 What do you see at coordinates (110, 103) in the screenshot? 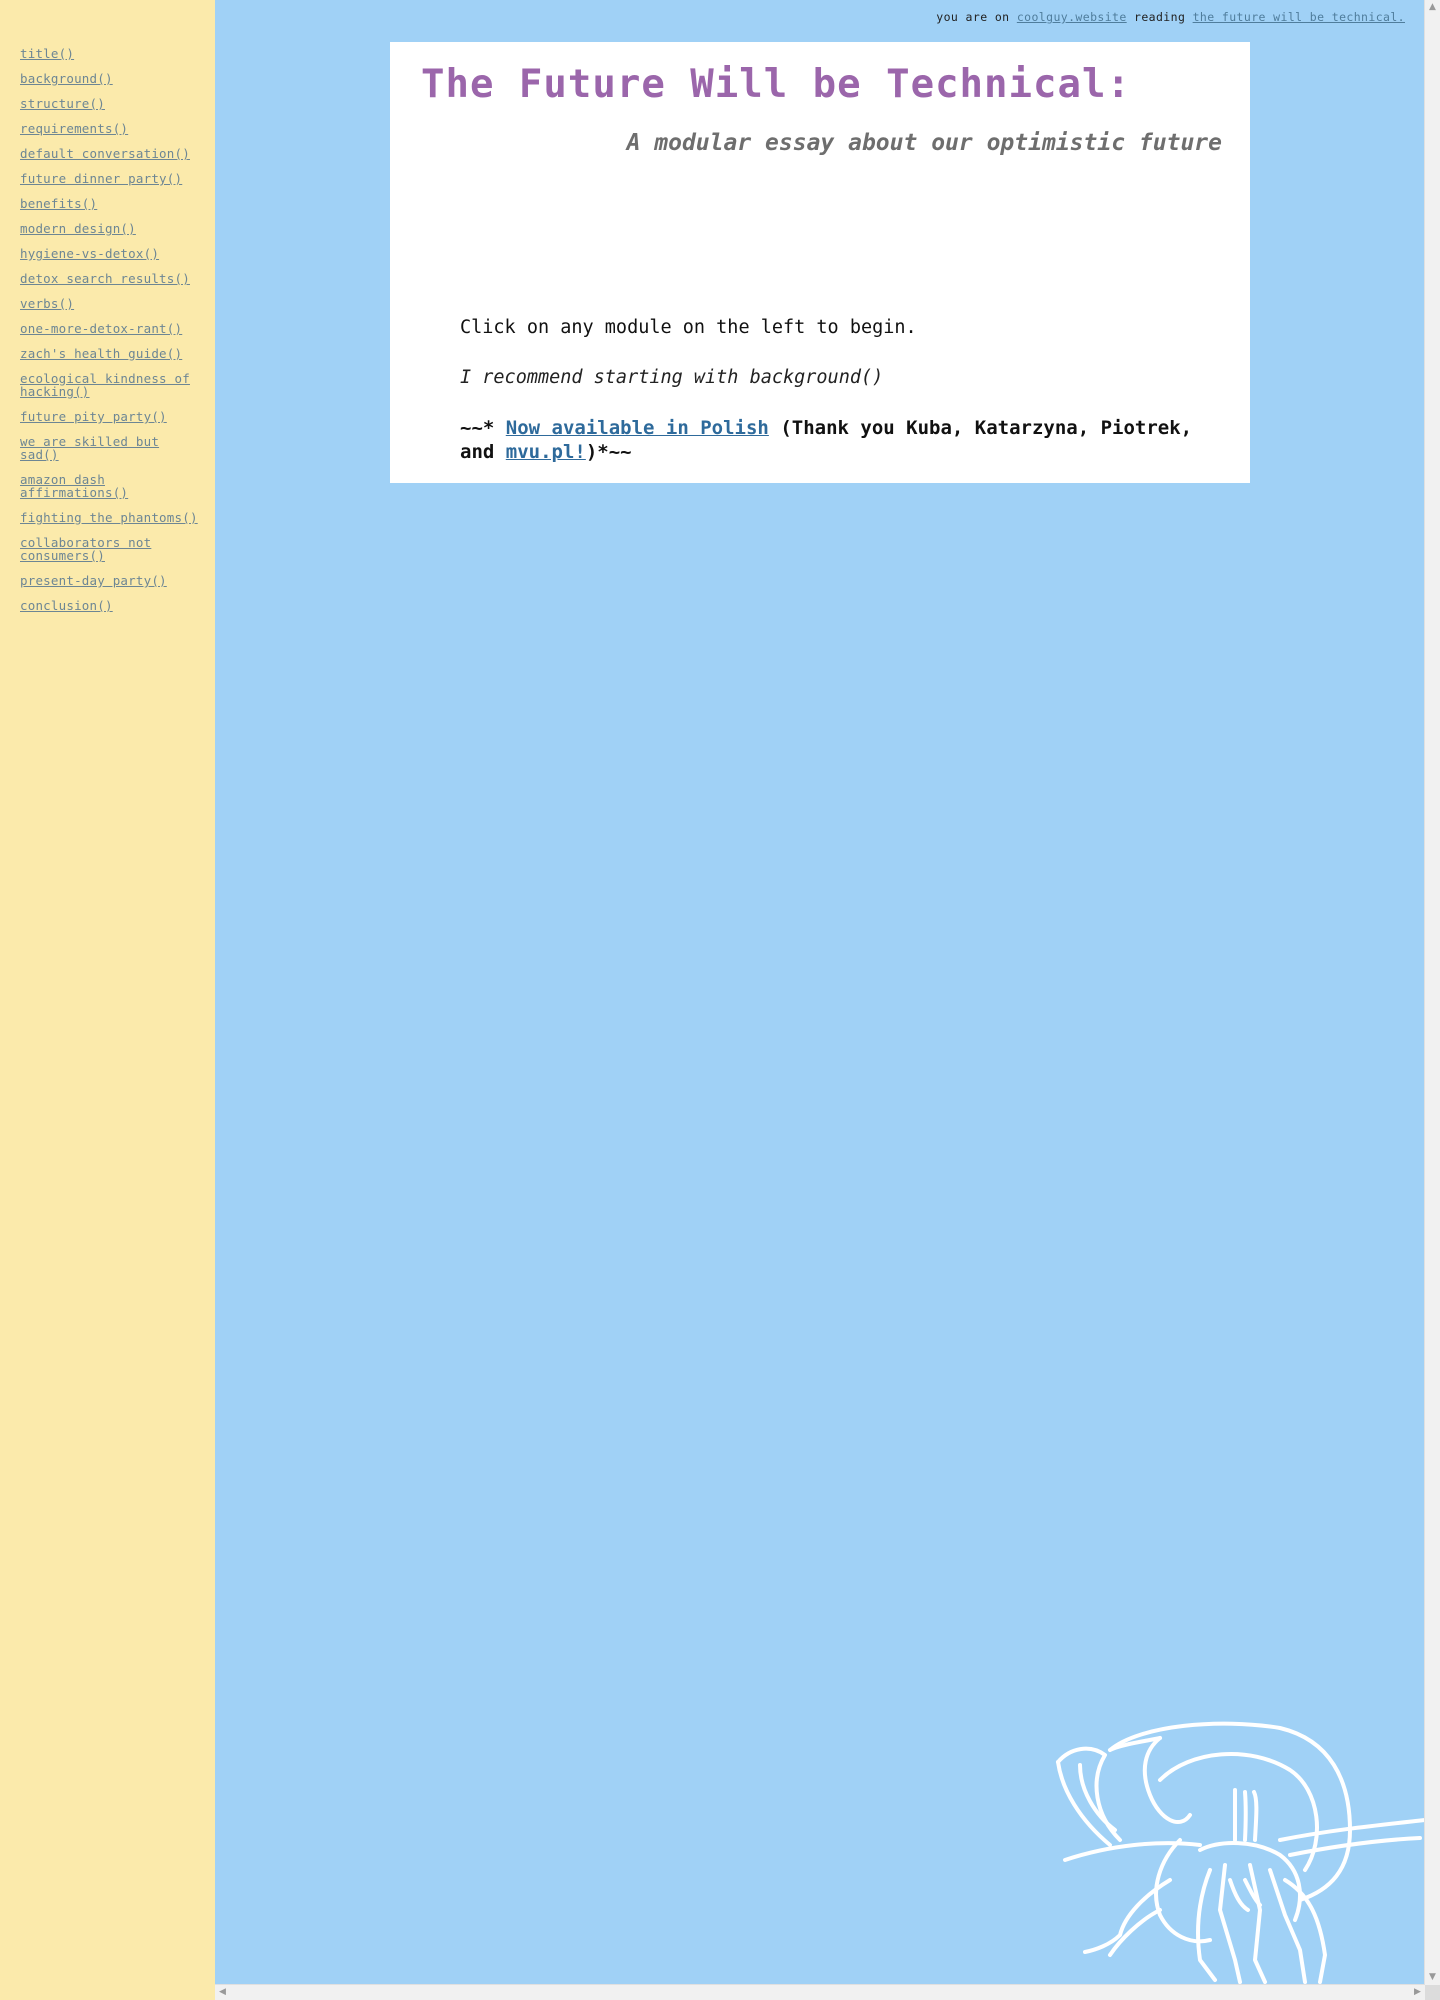
I see `list-item: structure()` at bounding box center [110, 103].